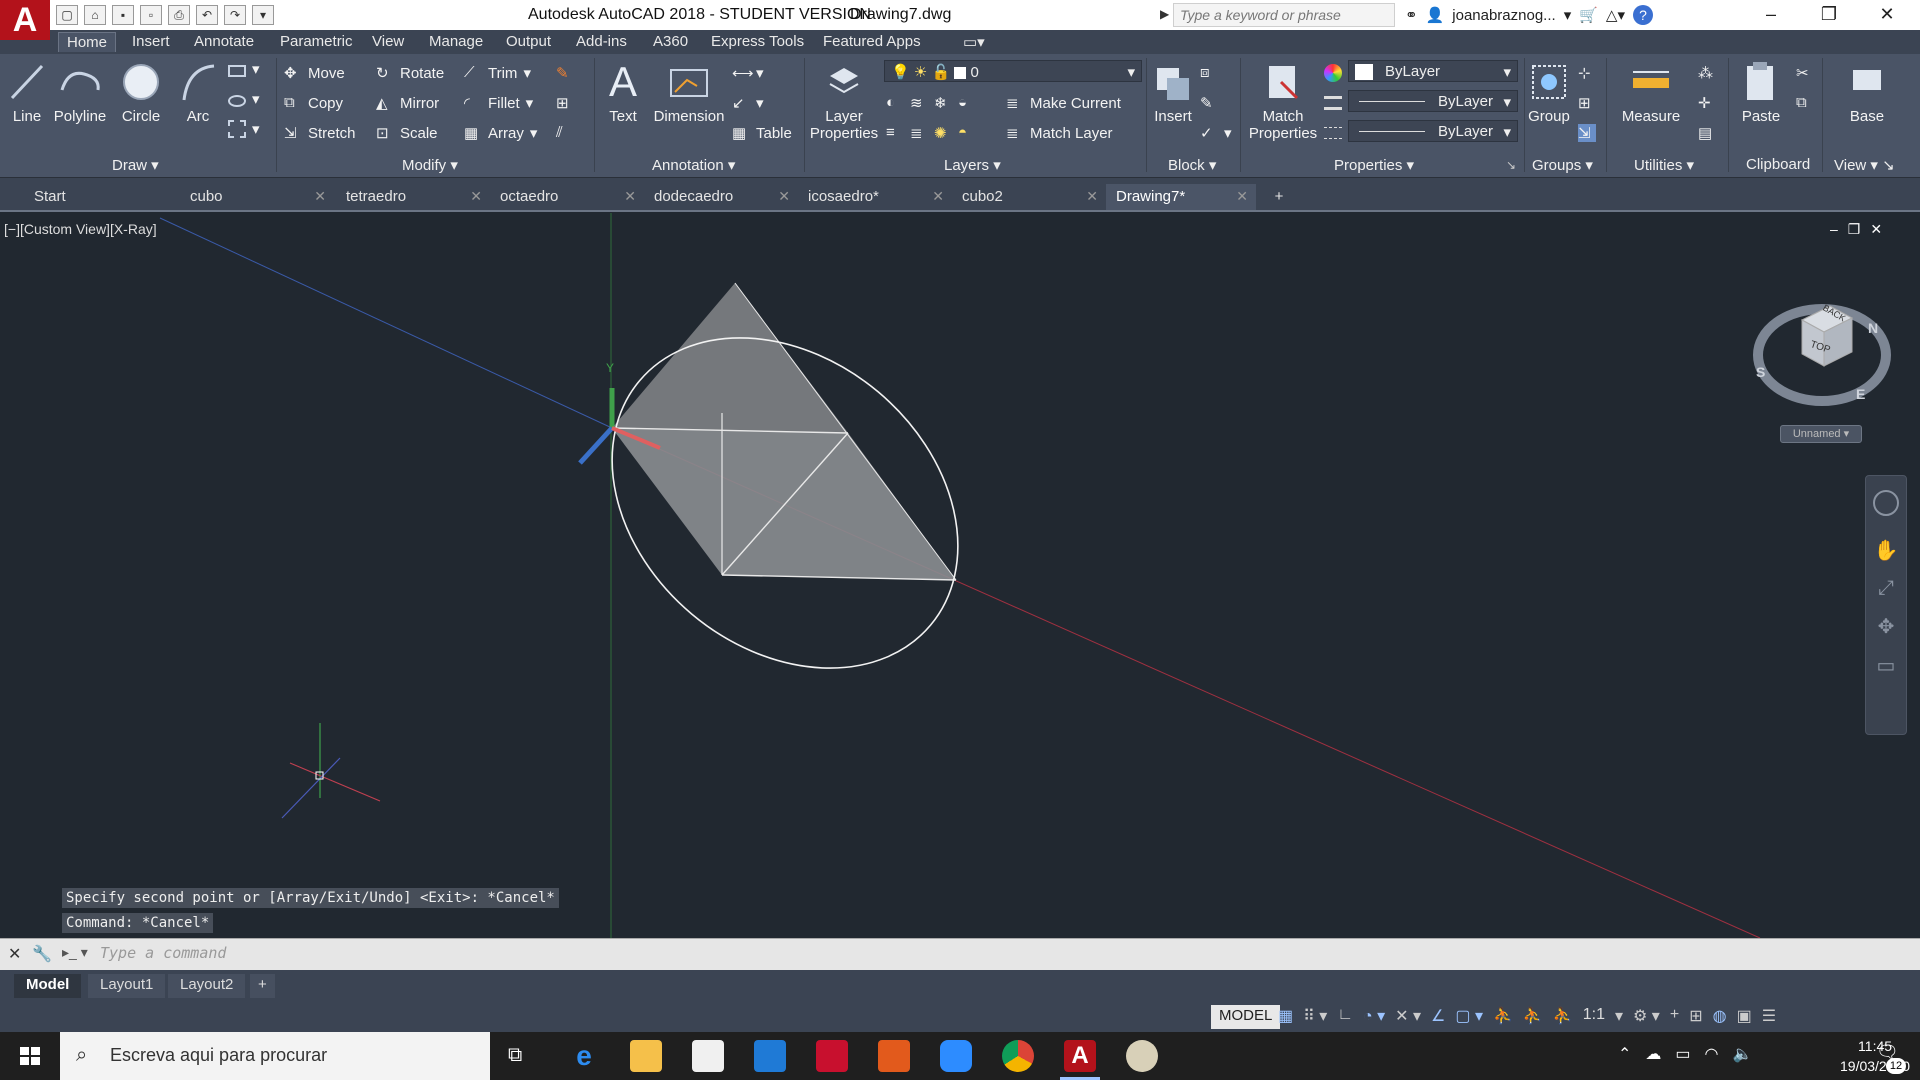 This screenshot has width=1920, height=1080. Describe the element at coordinates (407, 133) in the screenshot. I see `scale-button: ⊡ Scale` at that location.